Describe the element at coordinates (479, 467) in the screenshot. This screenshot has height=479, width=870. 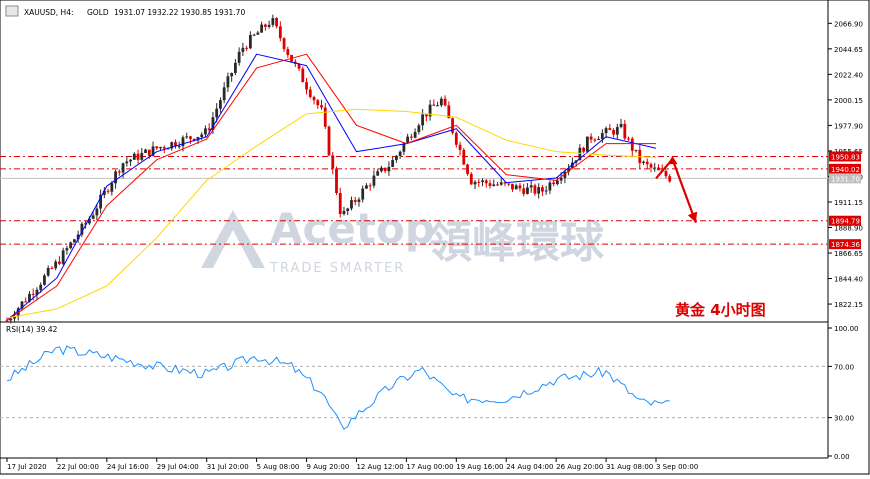
I see `time-tick-label: 19 Aug 16:00` at that location.